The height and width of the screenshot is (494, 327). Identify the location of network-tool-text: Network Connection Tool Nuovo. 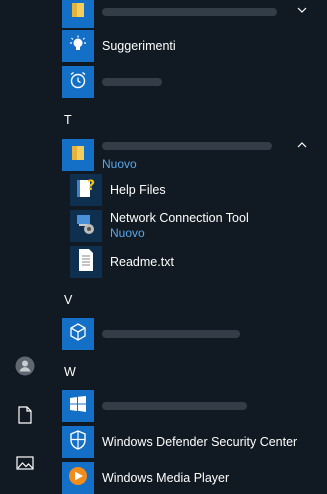
(179, 226).